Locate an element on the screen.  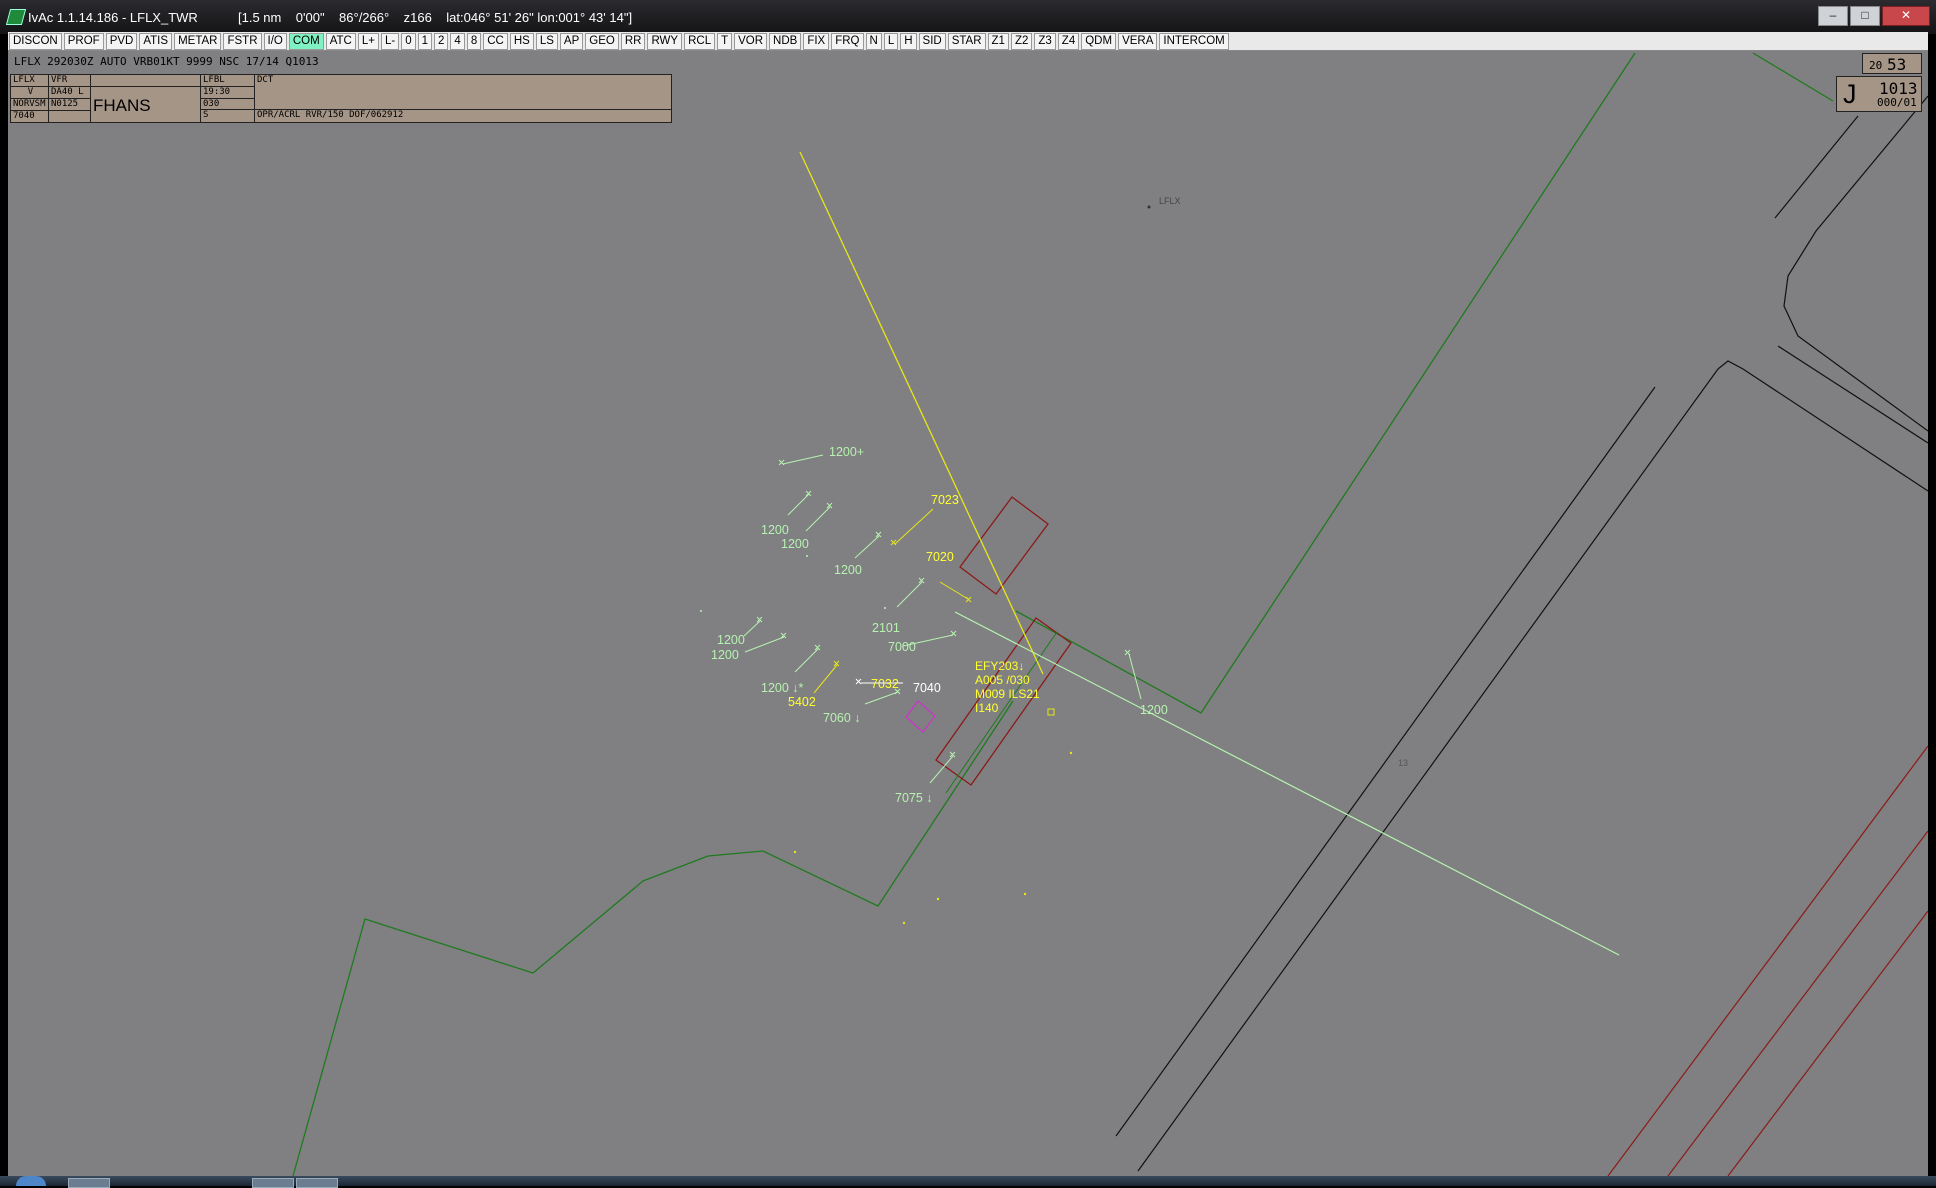
conflict-box is located at coordinates (920, 716).